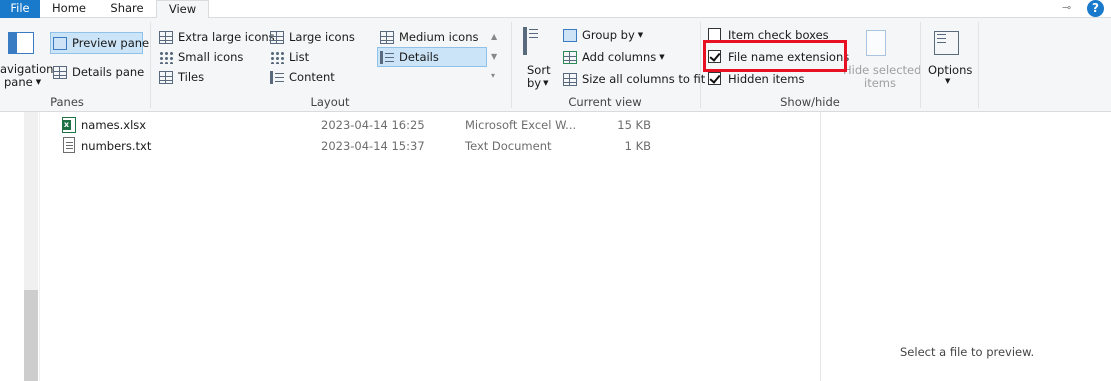 This screenshot has width=1111, height=381. I want to click on navigation-pane-icon, so click(21, 43).